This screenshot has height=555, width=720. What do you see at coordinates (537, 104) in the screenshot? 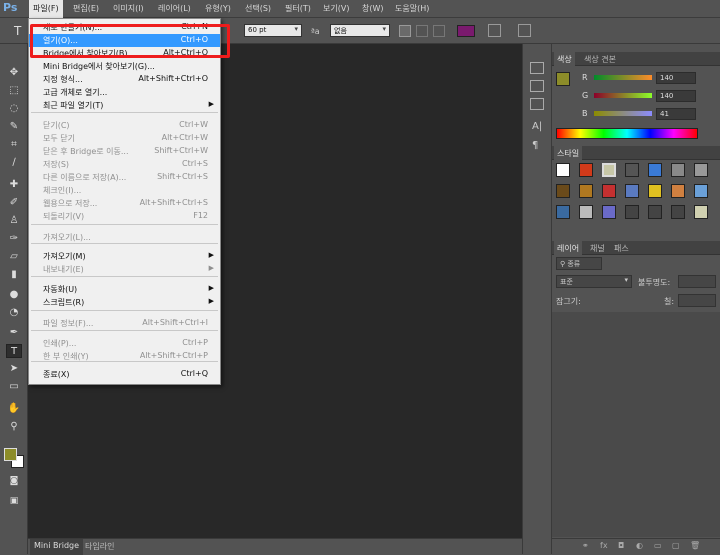
I see `properties-panel-icon` at bounding box center [537, 104].